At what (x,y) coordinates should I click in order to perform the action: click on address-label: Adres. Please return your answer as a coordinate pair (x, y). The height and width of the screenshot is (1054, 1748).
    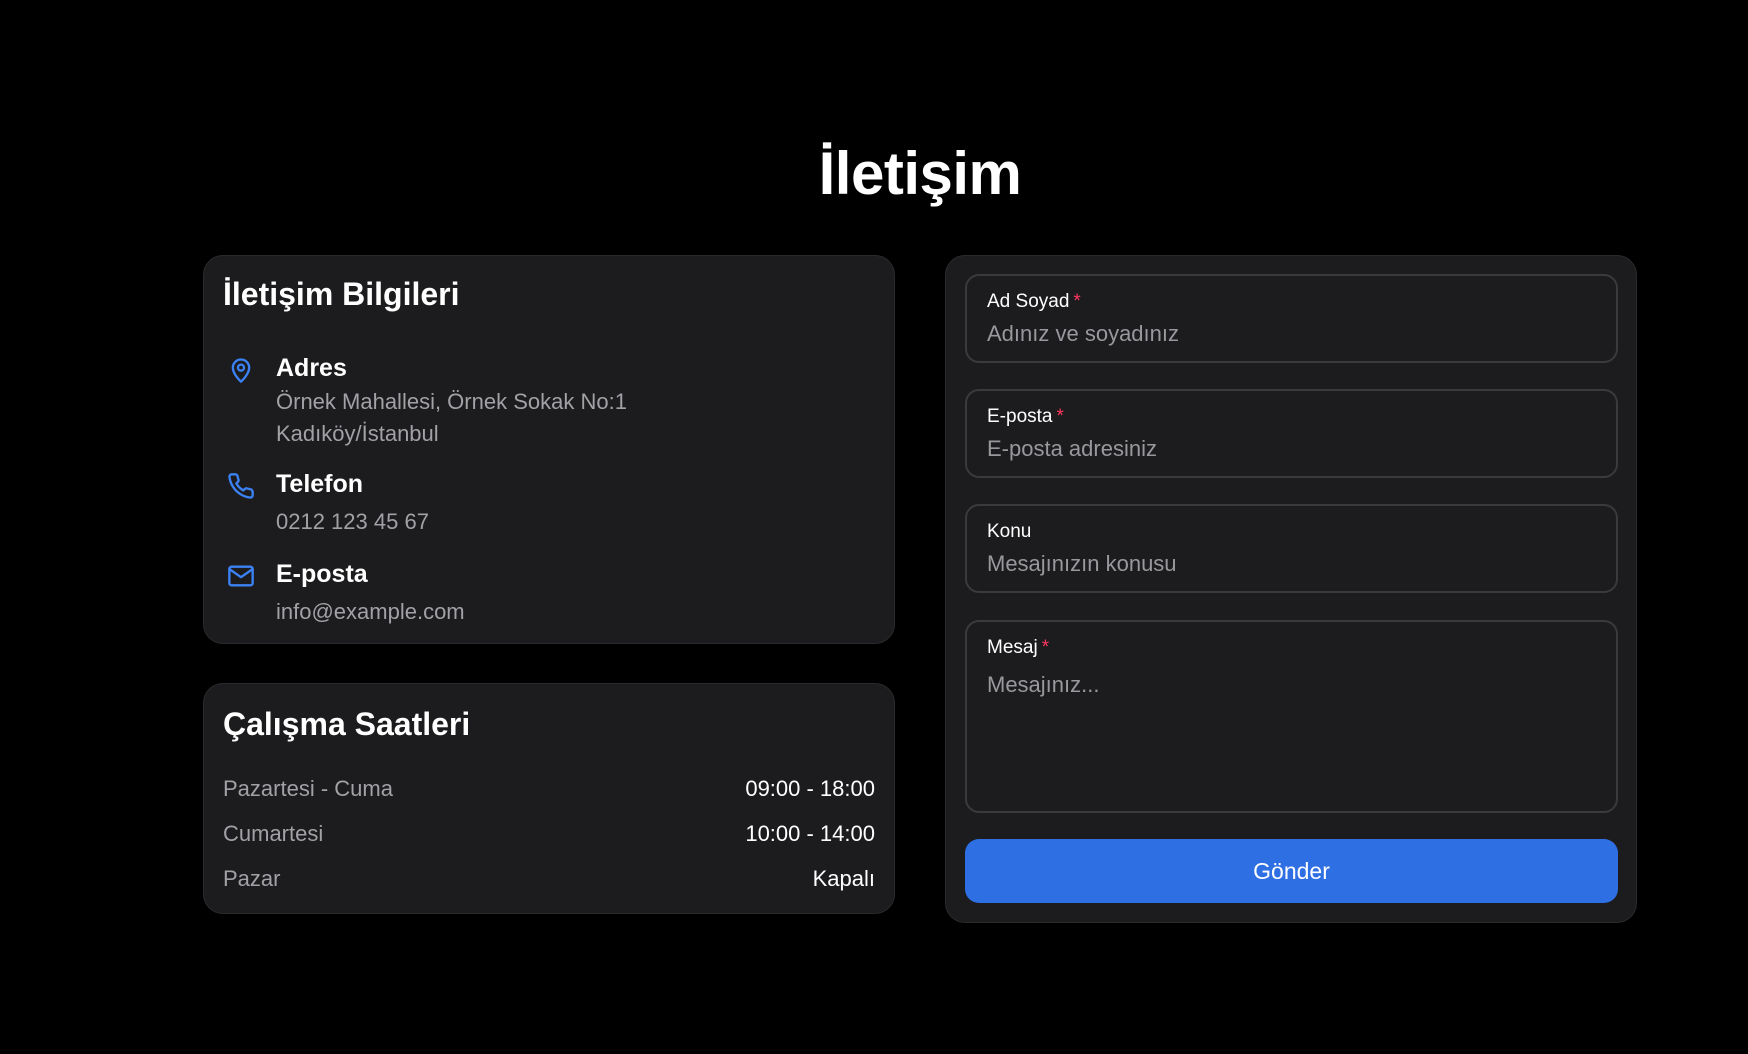
    Looking at the image, I should click on (311, 368).